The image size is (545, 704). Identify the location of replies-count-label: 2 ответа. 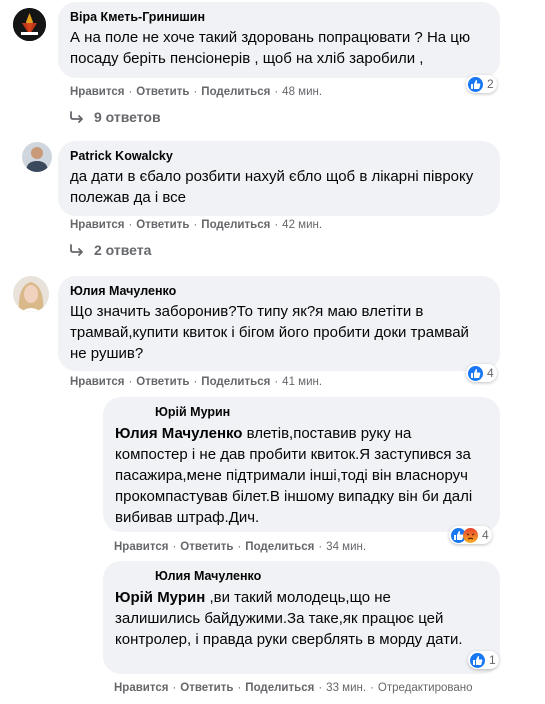
(123, 250).